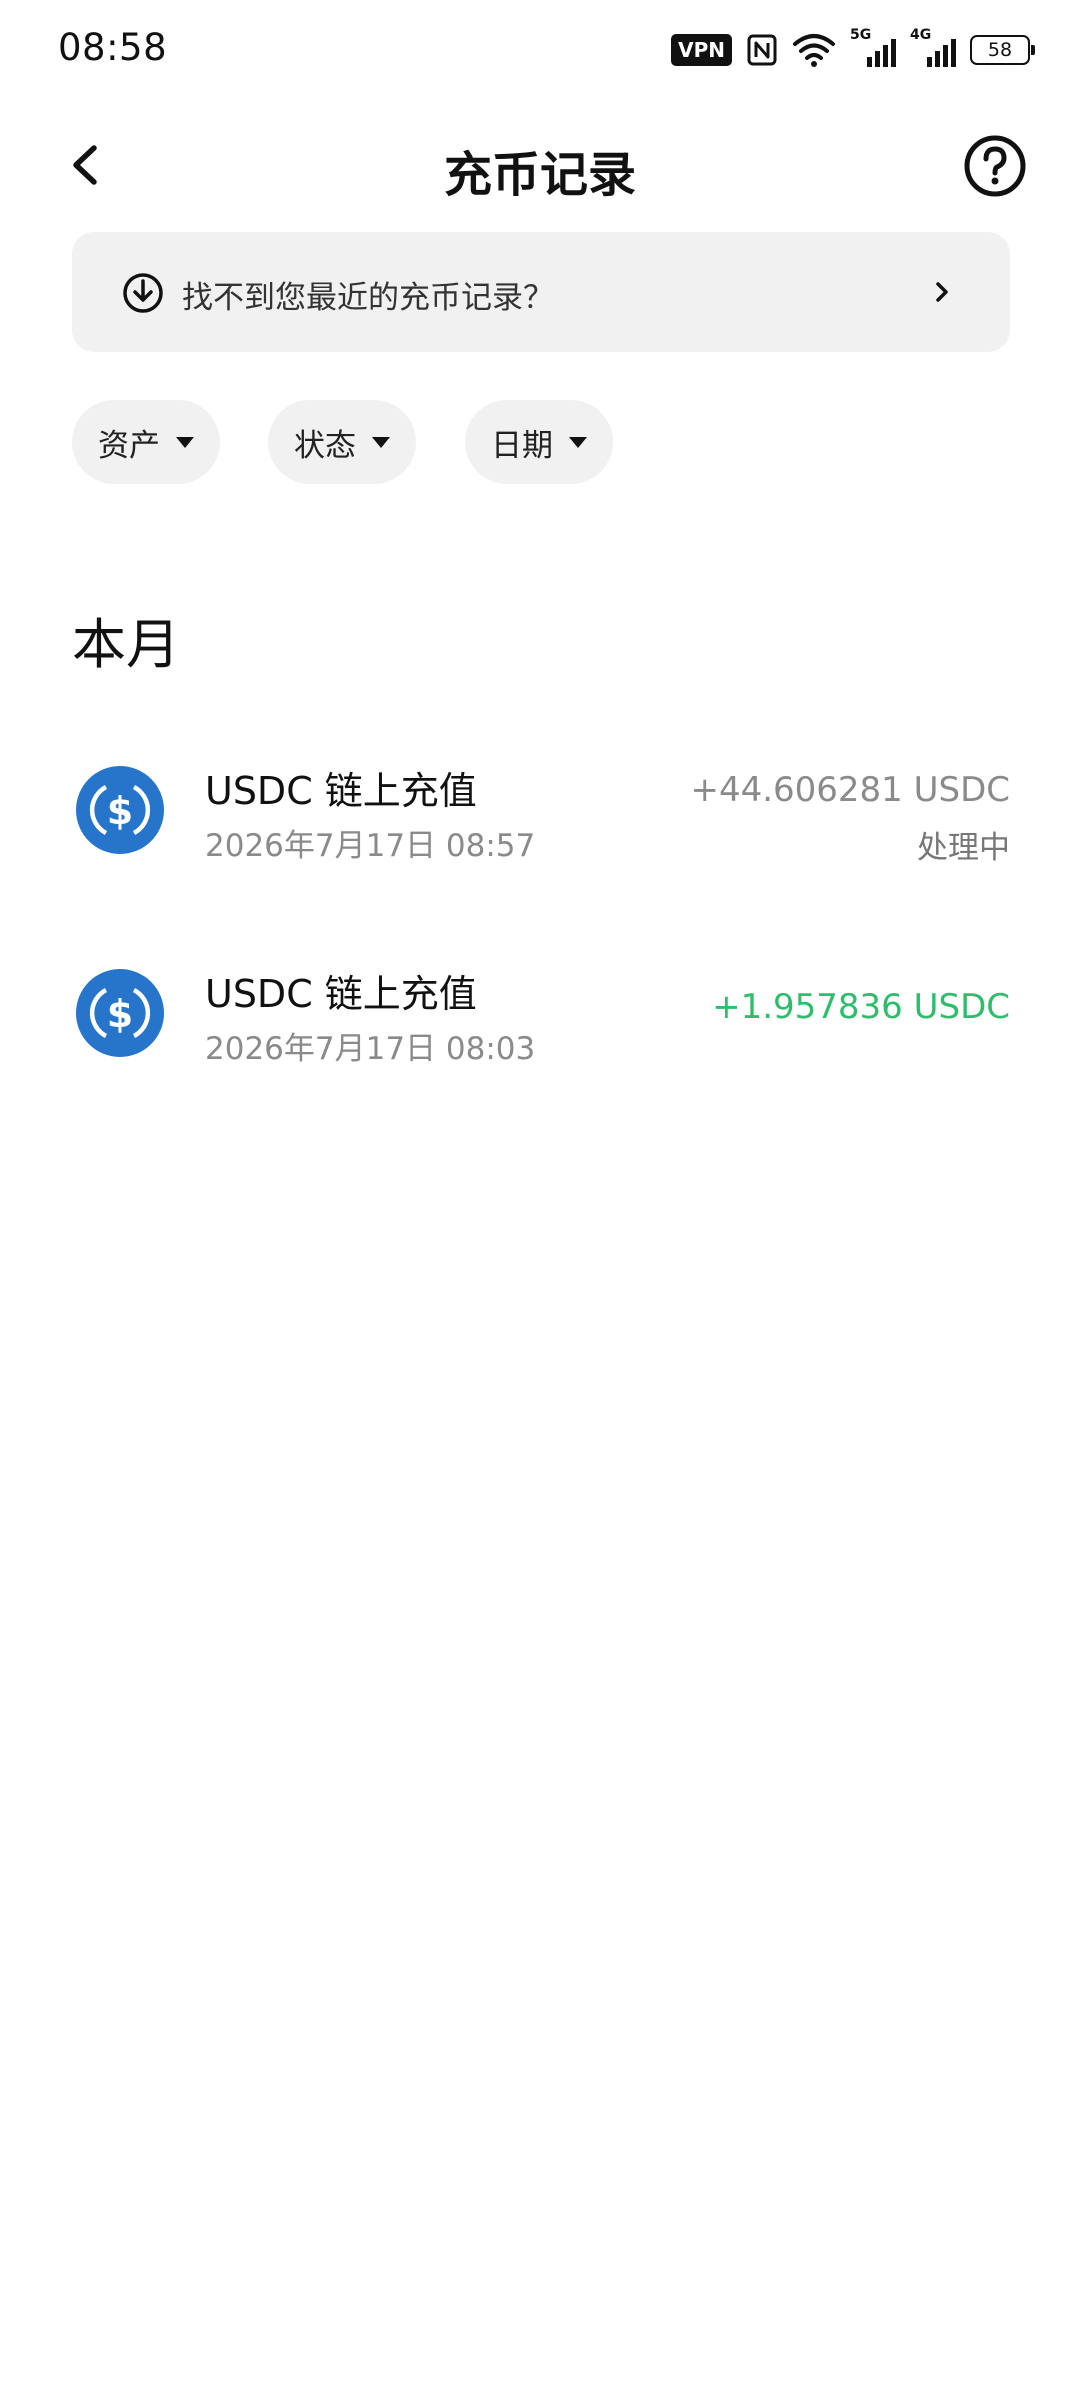 The width and height of the screenshot is (1080, 2400). I want to click on filter-status-label: 状态, so click(325, 445).